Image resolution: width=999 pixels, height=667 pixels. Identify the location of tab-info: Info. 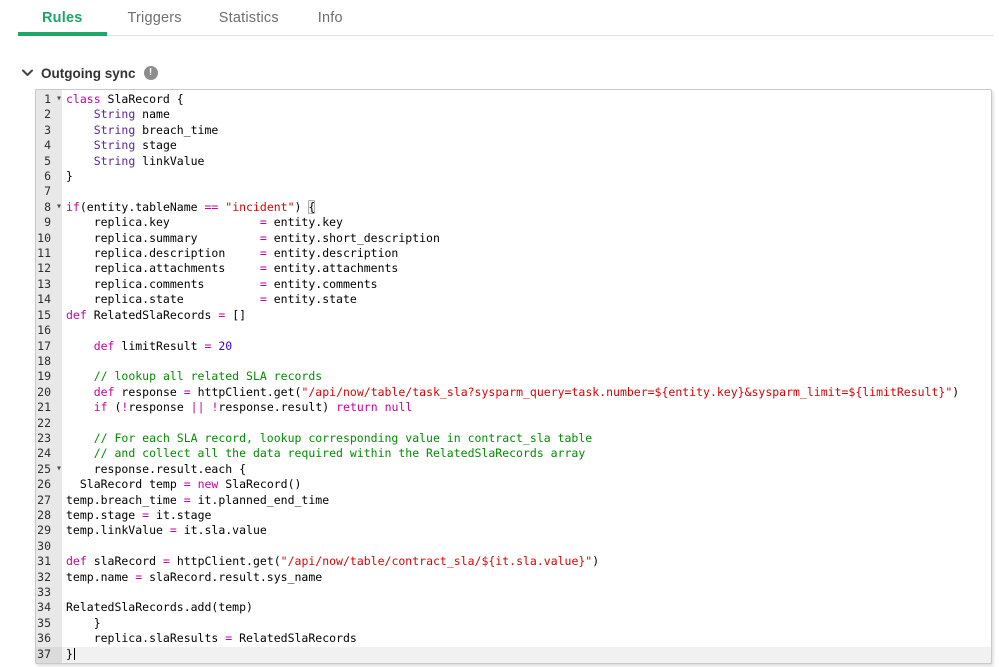
(330, 17).